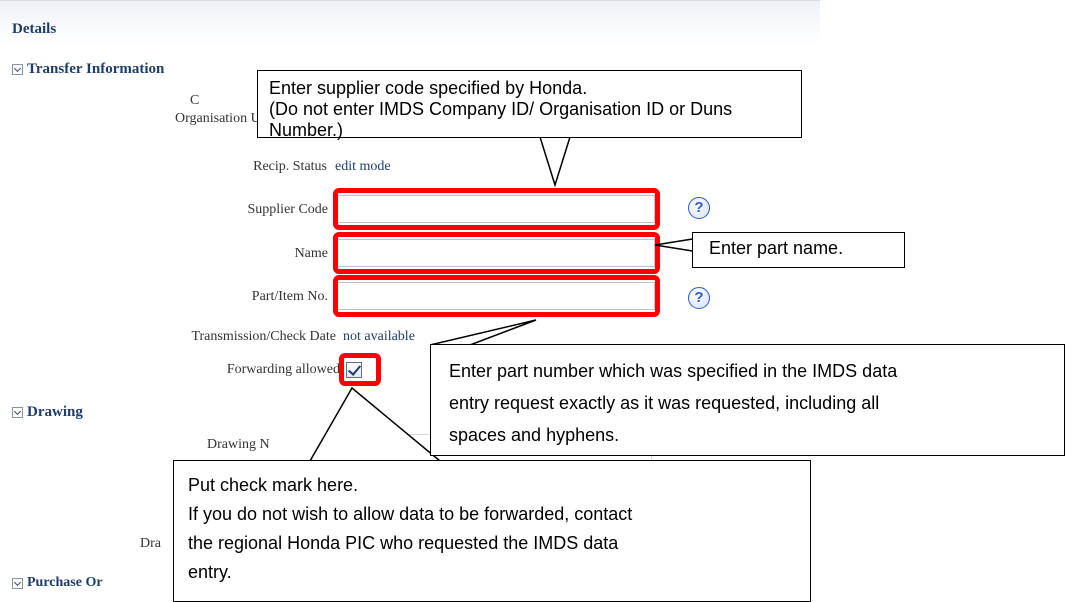 This screenshot has width=1067, height=602. Describe the element at coordinates (776, 248) in the screenshot. I see `callout-line: Enter part name.` at that location.